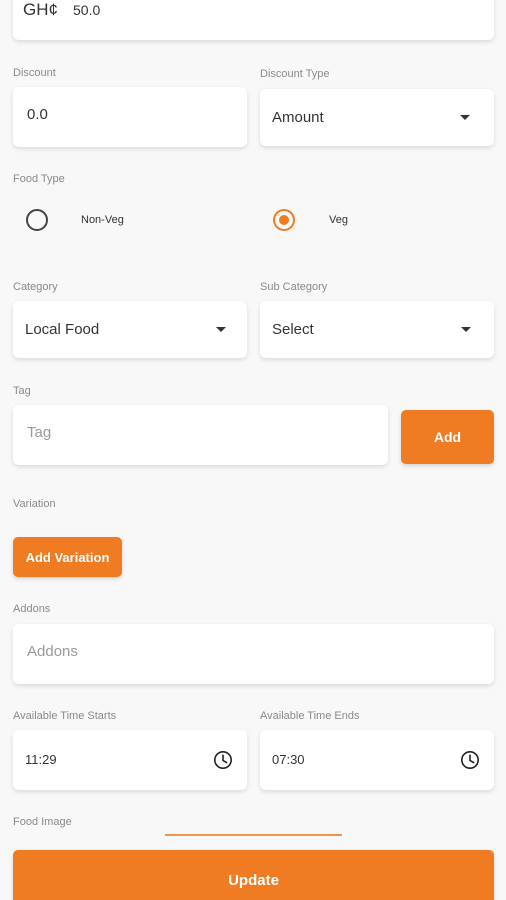 The image size is (506, 900). Describe the element at coordinates (37, 220) in the screenshot. I see `radio-non-veg` at that location.